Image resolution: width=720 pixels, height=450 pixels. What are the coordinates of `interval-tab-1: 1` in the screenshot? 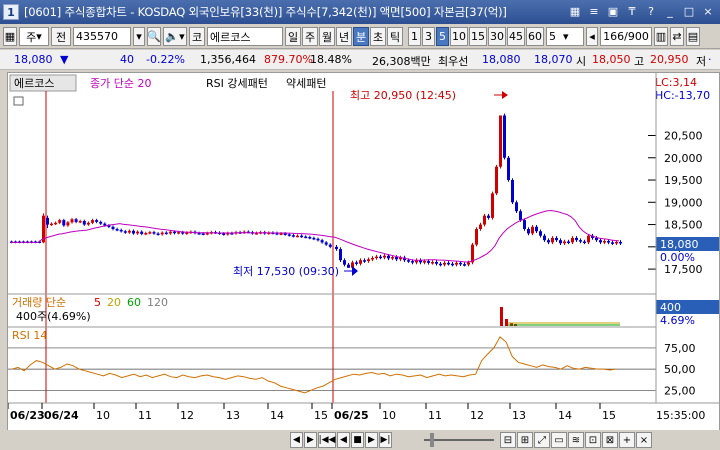 It's located at (414, 36).